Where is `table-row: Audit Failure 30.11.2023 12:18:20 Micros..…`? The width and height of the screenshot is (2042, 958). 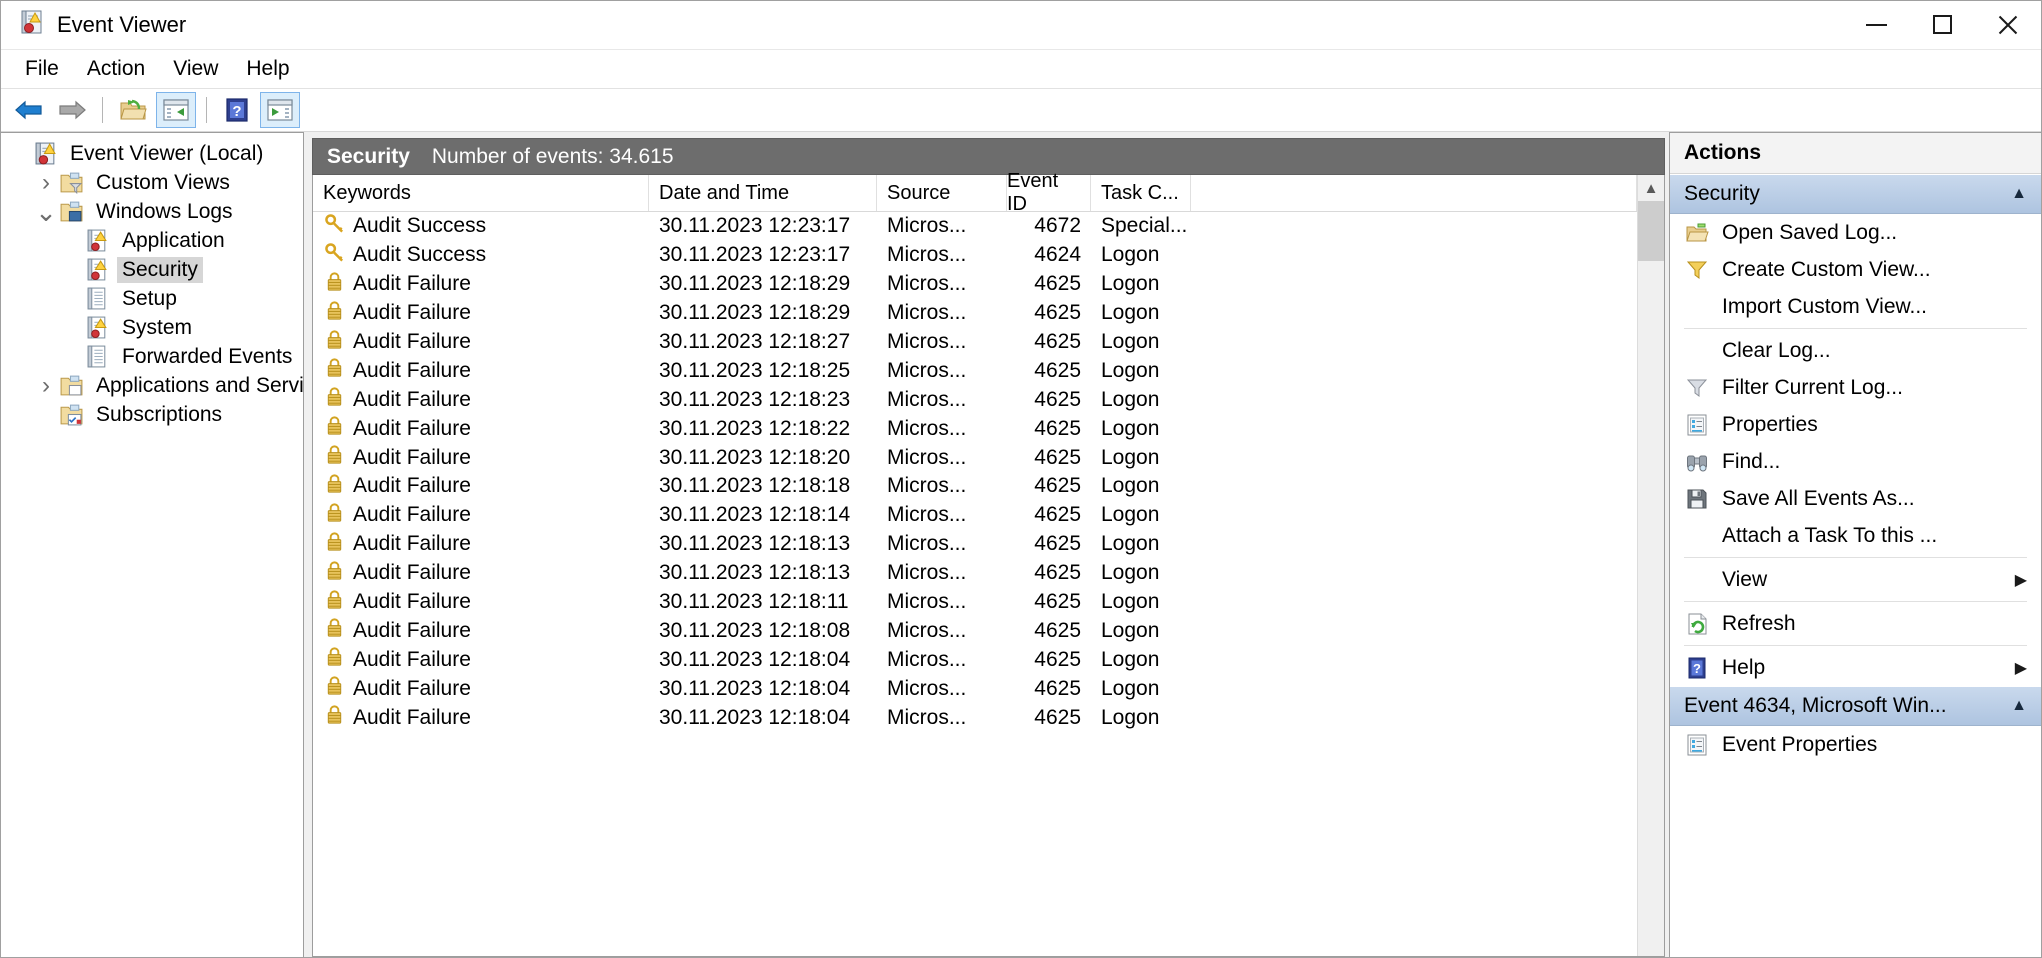 table-row: Audit Failure 30.11.2023 12:18:20 Micros..… is located at coordinates (975, 457).